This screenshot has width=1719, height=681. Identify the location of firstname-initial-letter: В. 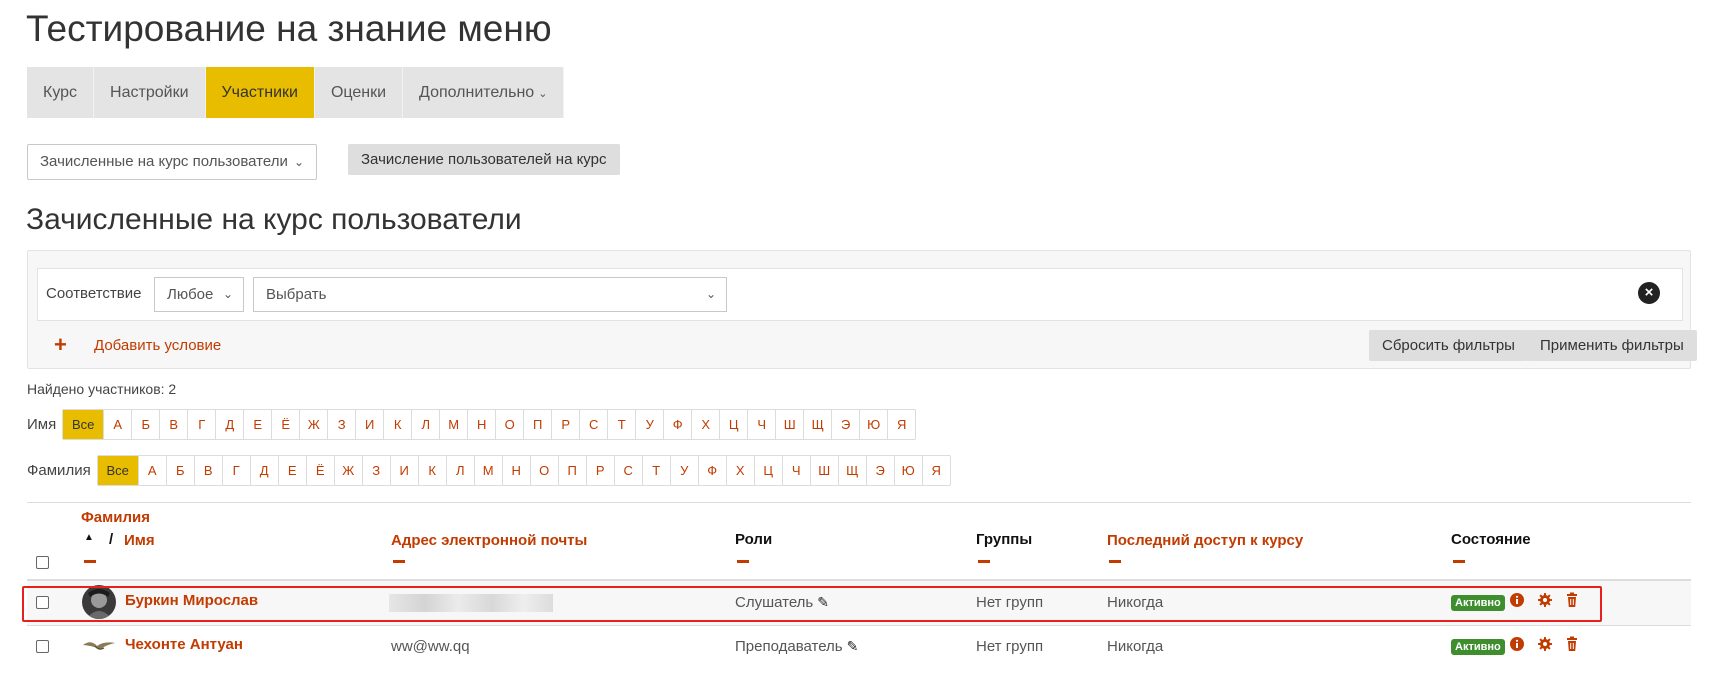
(173, 424).